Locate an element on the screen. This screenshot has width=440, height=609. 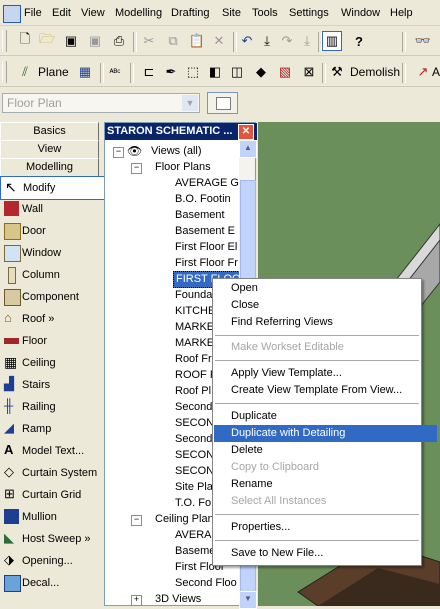
redo-dropdown-icon: ⤓ is located at coordinates (307, 41).